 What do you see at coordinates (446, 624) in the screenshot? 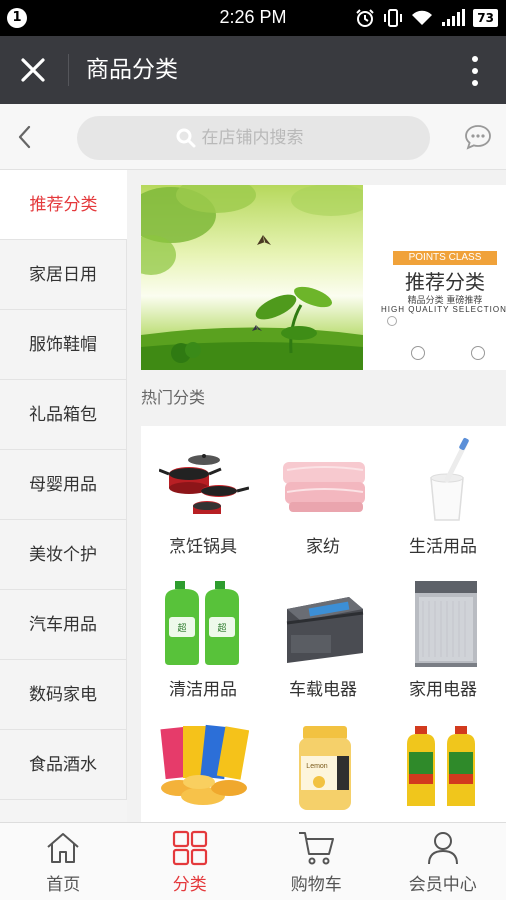
I see `dishwasher-icon` at bounding box center [446, 624].